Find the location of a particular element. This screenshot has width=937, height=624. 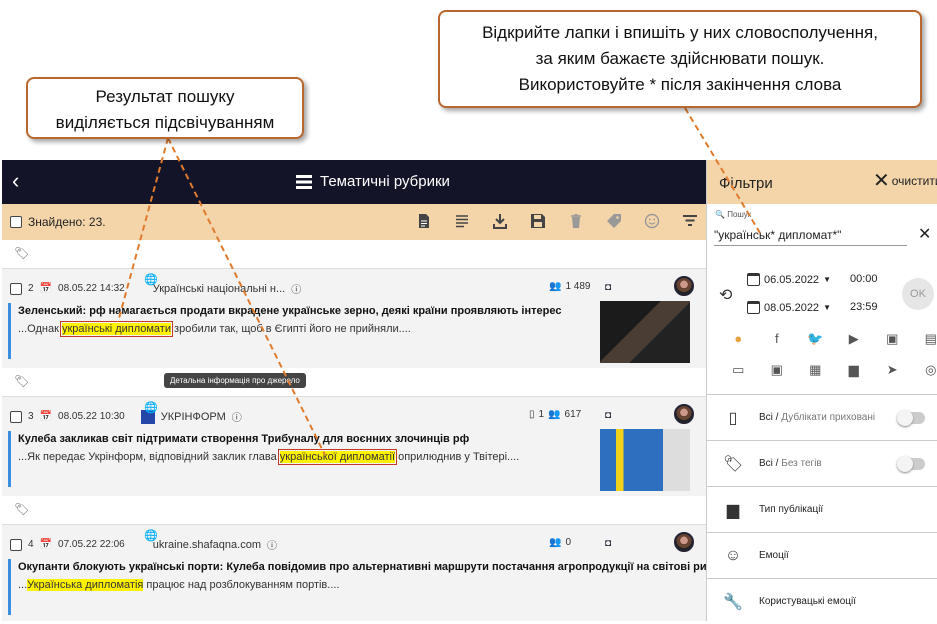

results-toolbar: Знайдено: 23. is located at coordinates (354, 222).